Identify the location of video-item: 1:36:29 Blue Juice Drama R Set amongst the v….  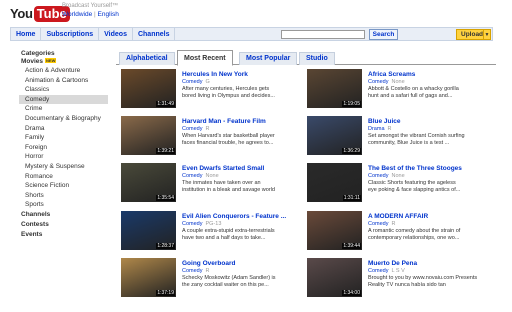
(396, 137).